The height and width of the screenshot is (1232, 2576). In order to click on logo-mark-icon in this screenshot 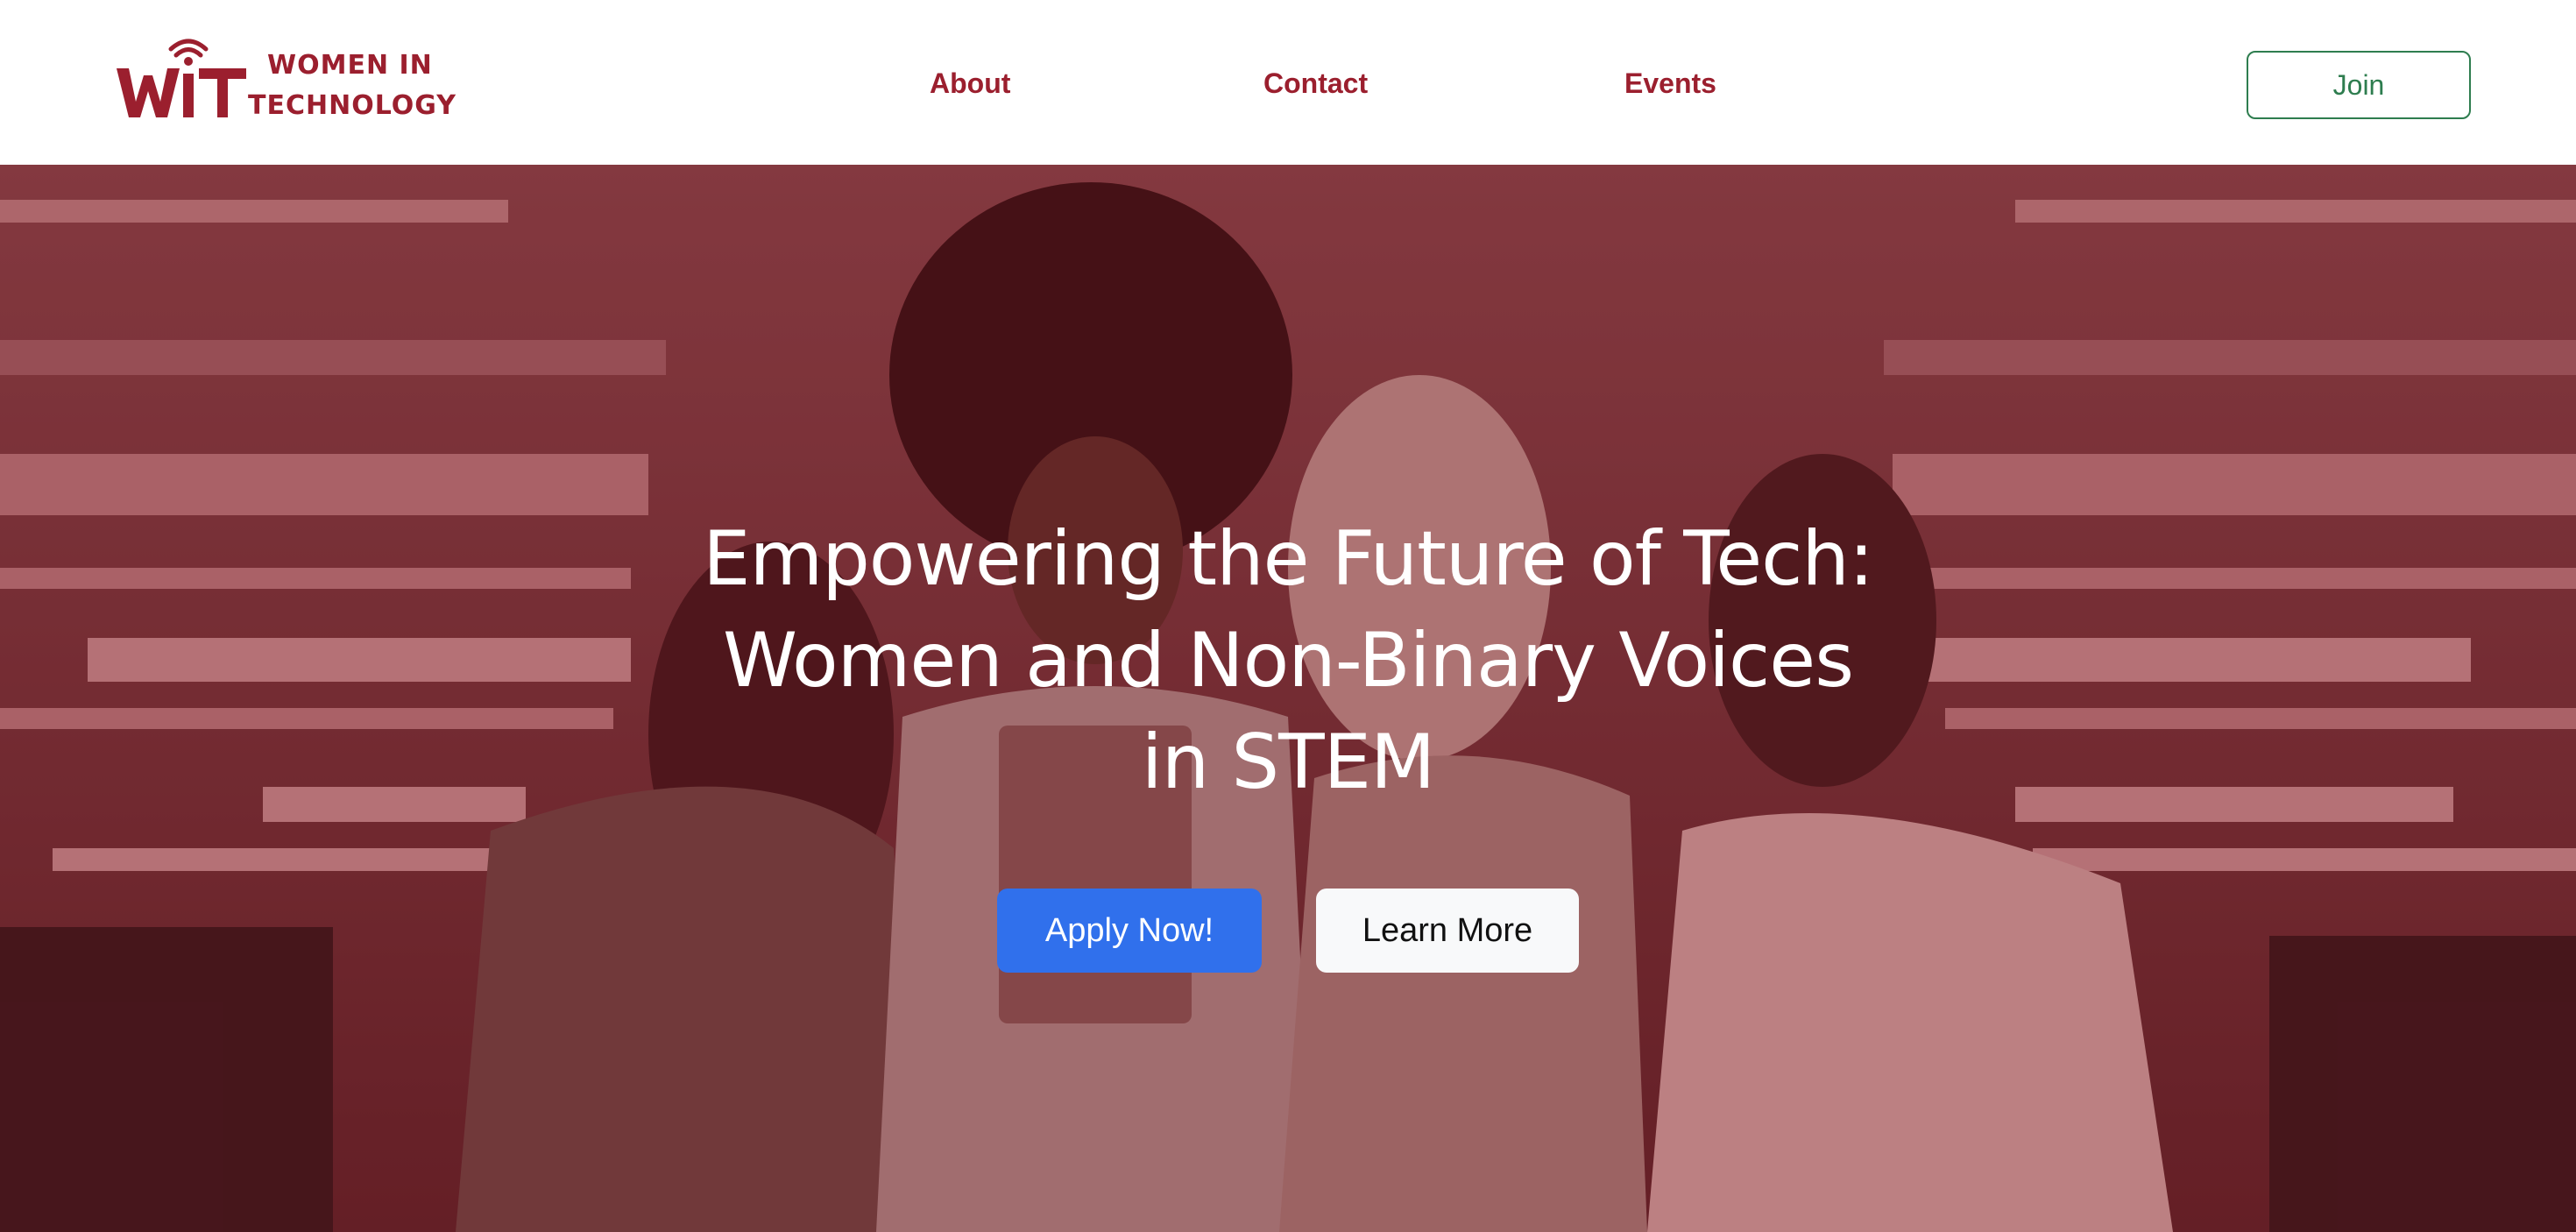, I will do `click(181, 78)`.